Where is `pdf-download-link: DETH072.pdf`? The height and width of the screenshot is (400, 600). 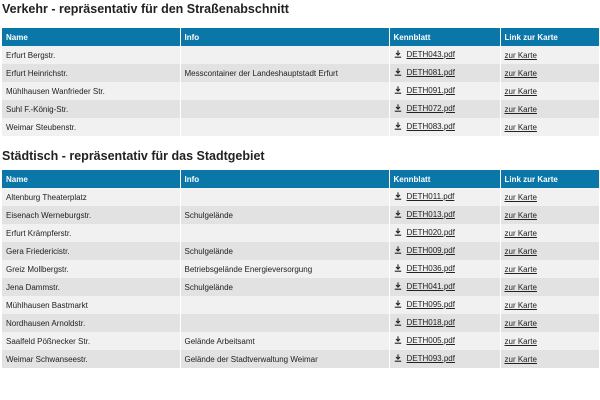 pdf-download-link: DETH072.pdf is located at coordinates (424, 108).